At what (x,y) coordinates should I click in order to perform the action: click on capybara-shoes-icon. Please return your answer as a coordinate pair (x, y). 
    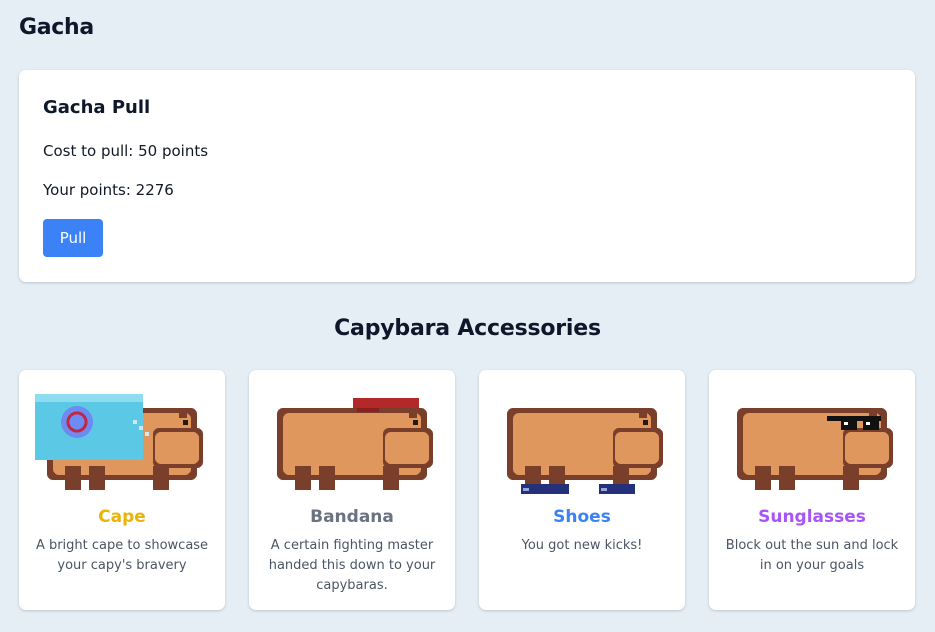
    Looking at the image, I should click on (585, 451).